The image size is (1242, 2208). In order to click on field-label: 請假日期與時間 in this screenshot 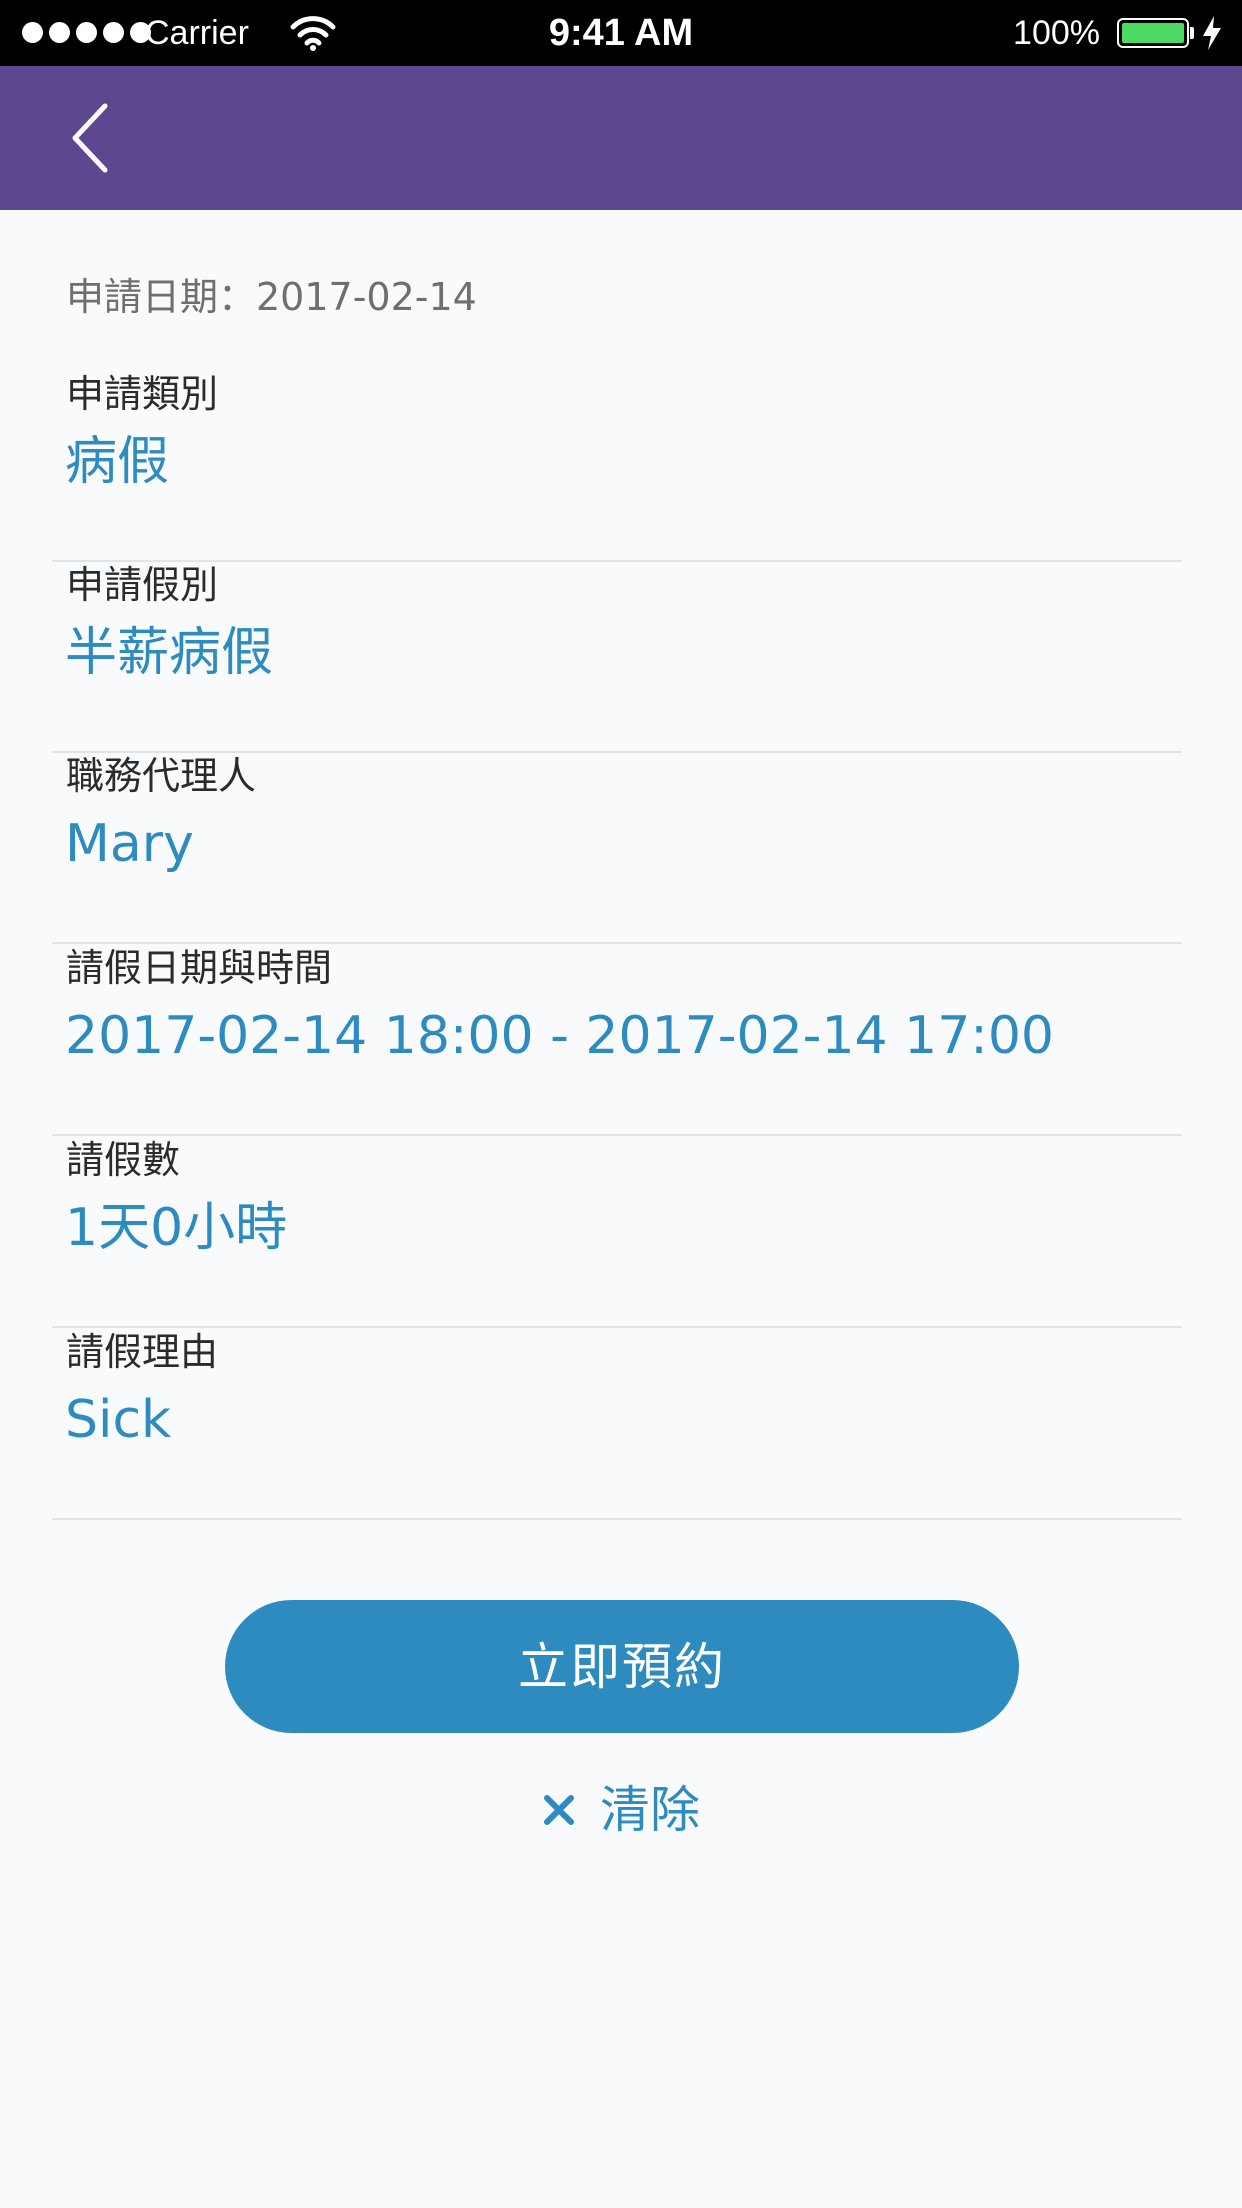, I will do `click(199, 968)`.